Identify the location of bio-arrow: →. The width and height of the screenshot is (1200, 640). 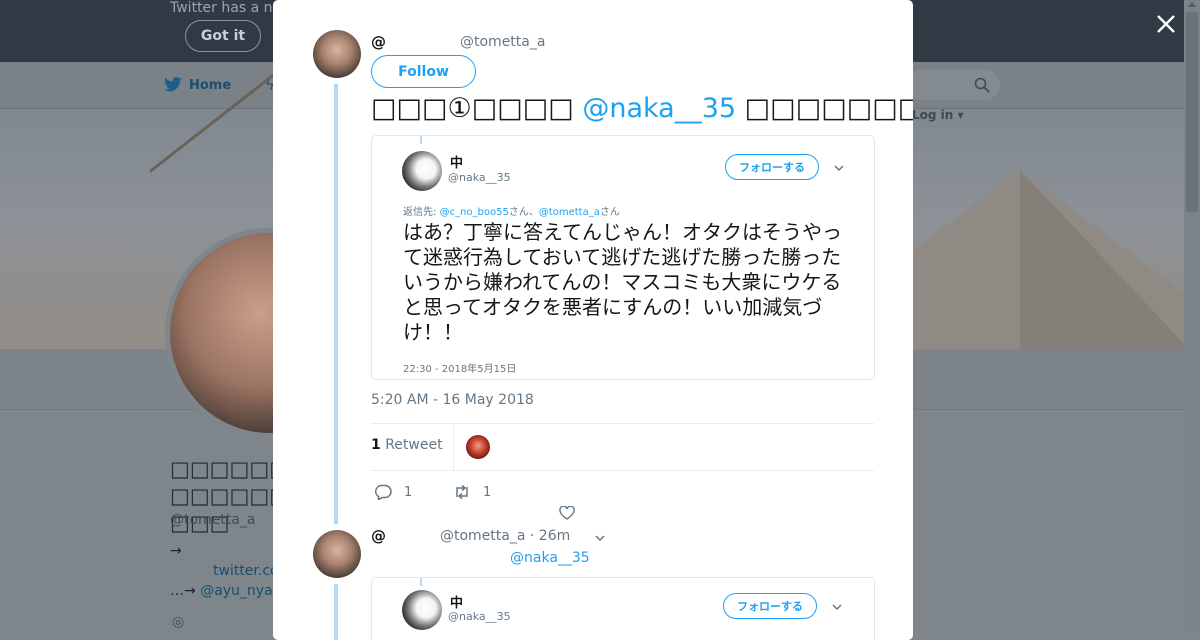
(176, 551).